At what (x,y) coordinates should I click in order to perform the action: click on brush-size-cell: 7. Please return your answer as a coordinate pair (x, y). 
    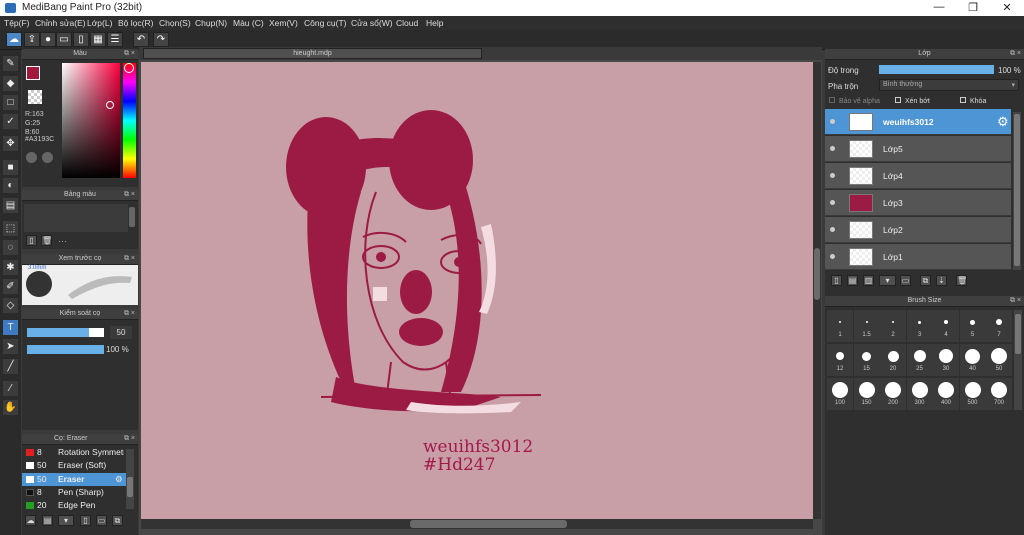
    Looking at the image, I should click on (999, 326).